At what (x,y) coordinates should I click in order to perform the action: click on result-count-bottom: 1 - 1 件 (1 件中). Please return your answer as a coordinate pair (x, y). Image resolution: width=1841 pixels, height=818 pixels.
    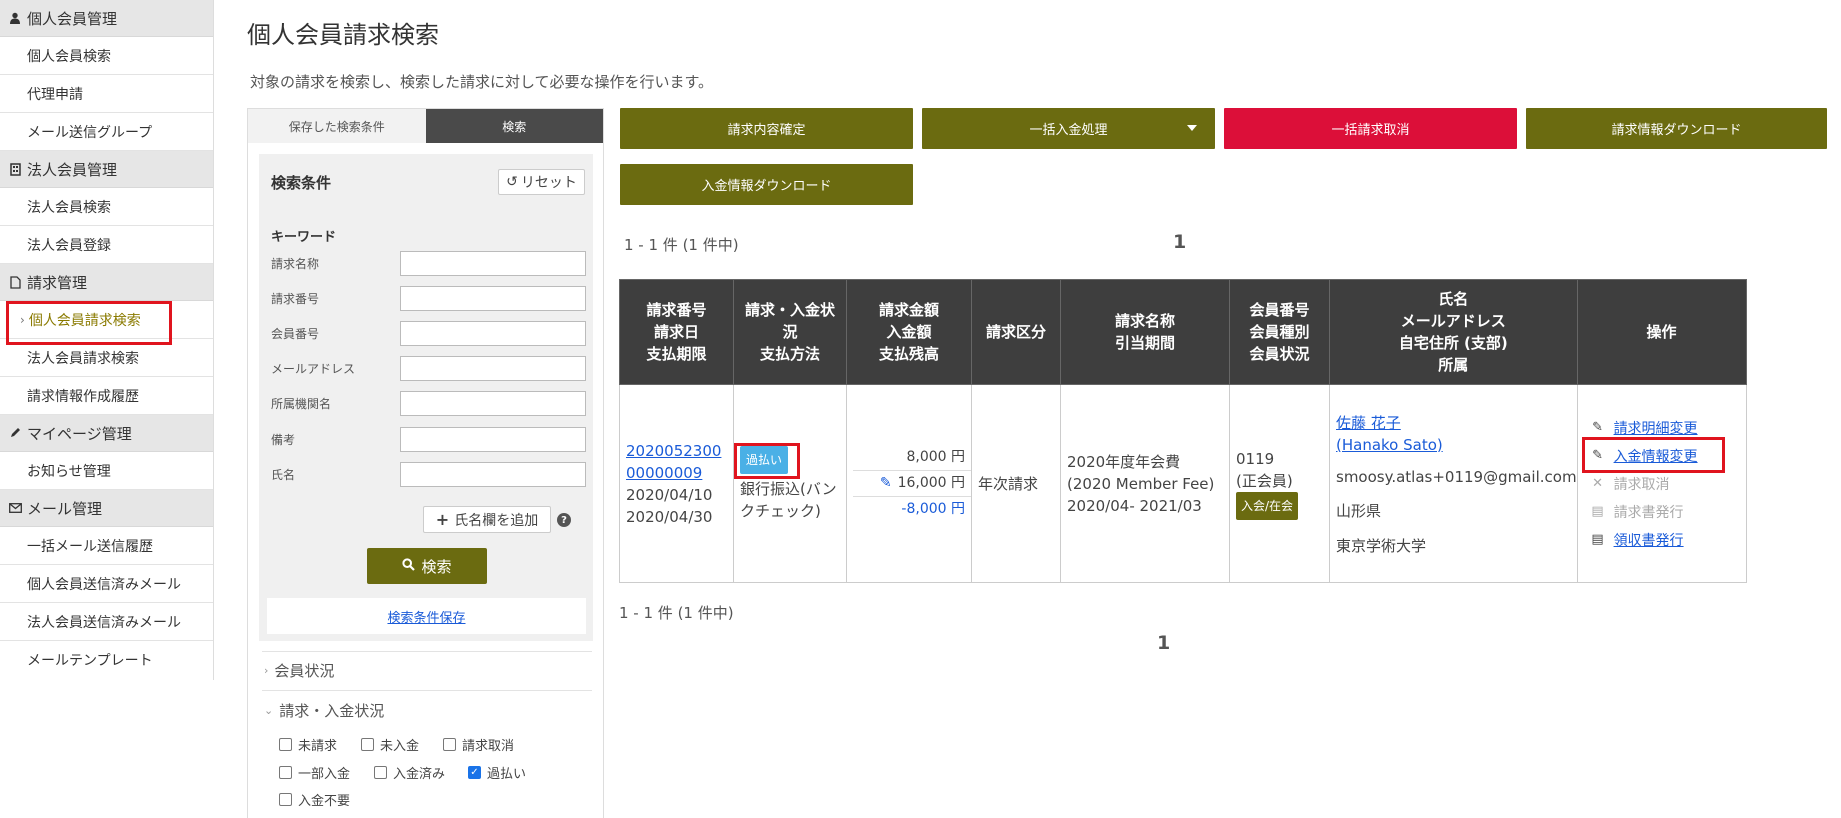
    Looking at the image, I should click on (676, 613).